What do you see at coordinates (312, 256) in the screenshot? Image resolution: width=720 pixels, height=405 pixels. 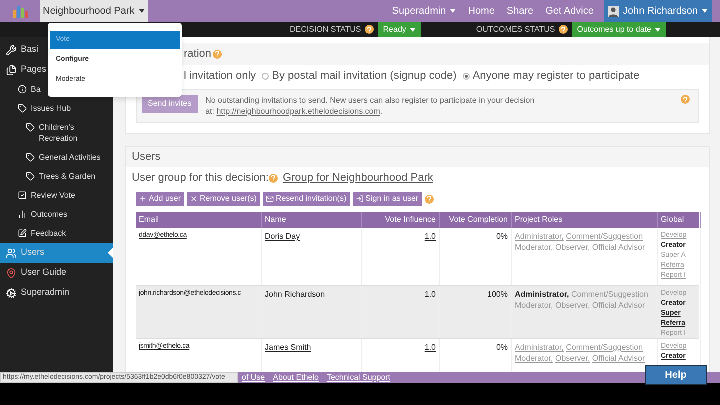 I see `name-cell: Doris Day` at bounding box center [312, 256].